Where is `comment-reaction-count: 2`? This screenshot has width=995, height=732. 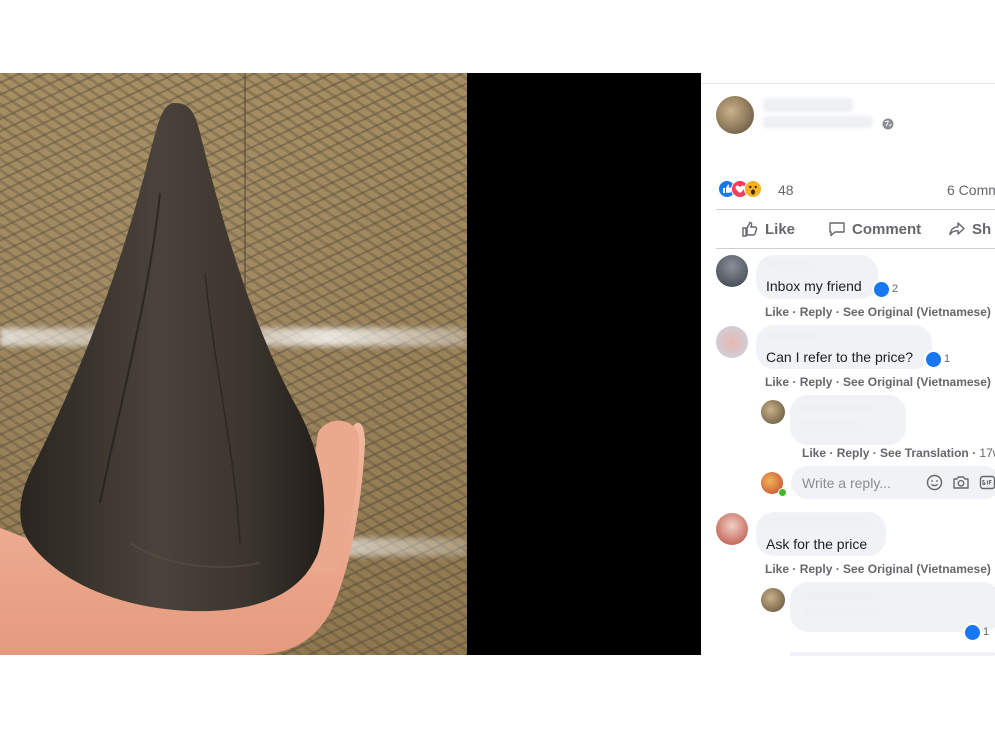 comment-reaction-count: 2 is located at coordinates (895, 289).